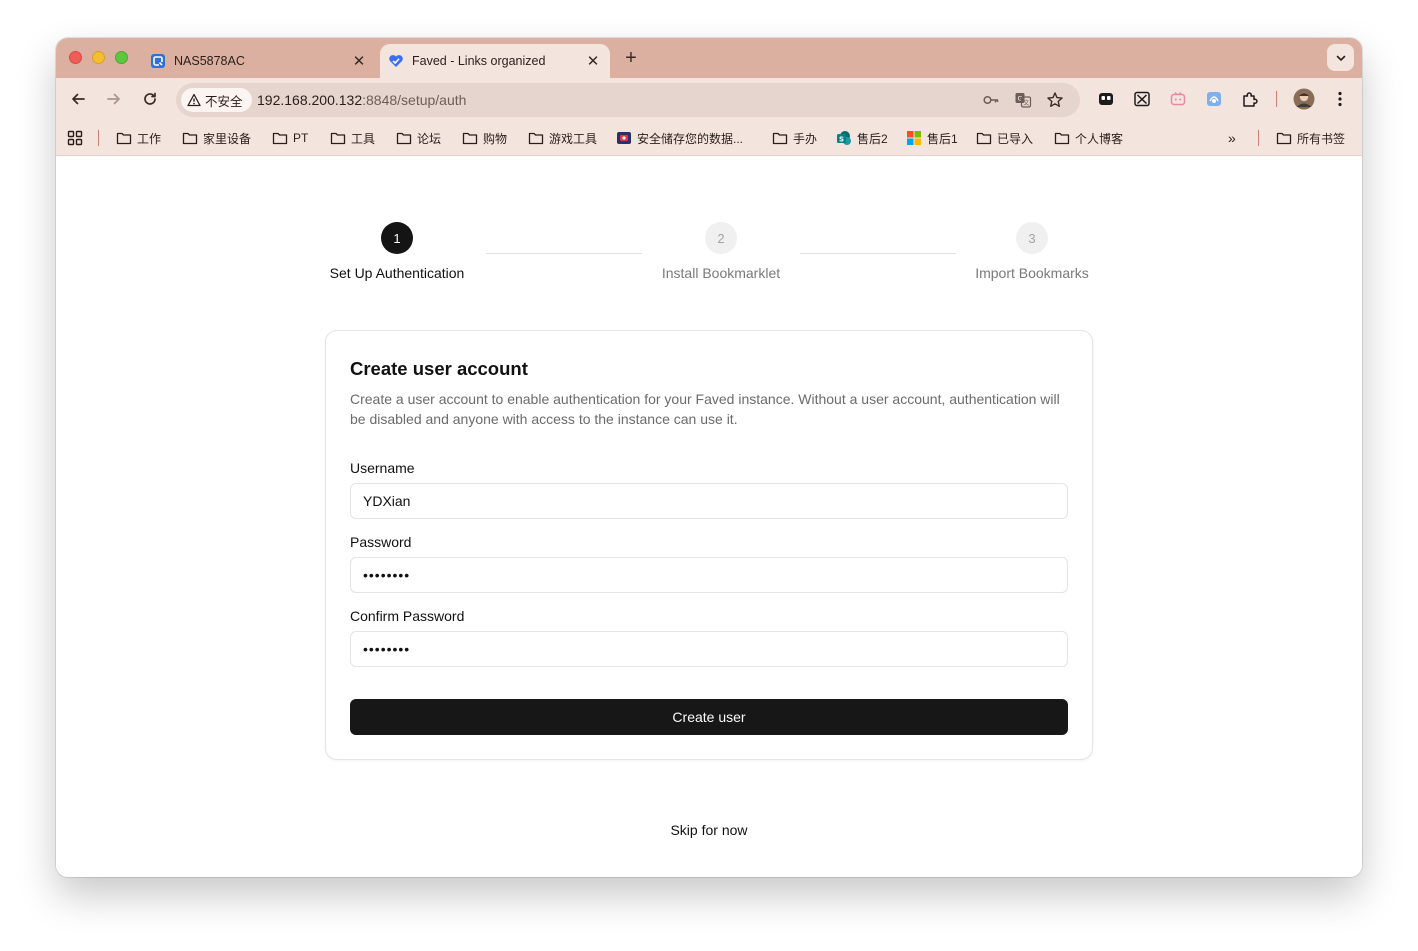 This screenshot has height=951, width=1418. I want to click on apps-grid-icon, so click(75, 138).